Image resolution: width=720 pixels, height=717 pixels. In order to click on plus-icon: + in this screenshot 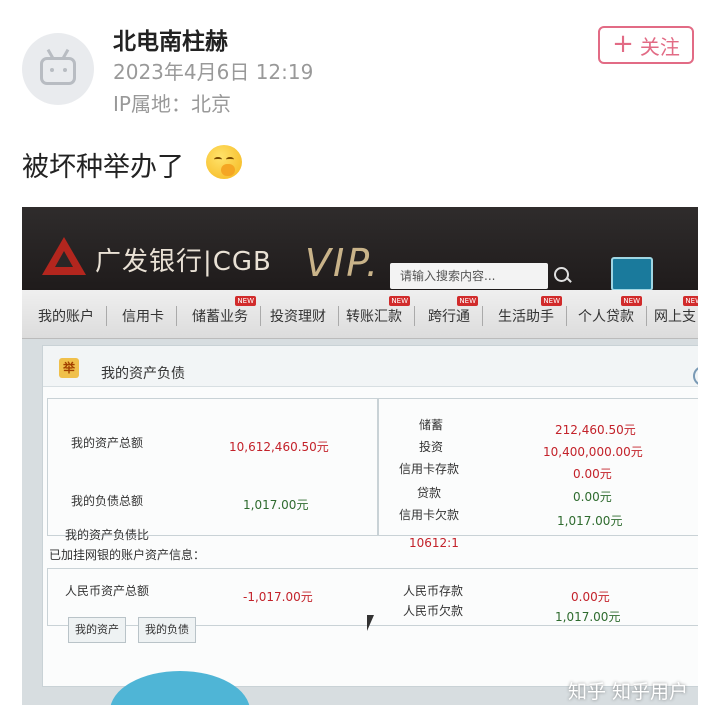, I will do `click(623, 44)`.